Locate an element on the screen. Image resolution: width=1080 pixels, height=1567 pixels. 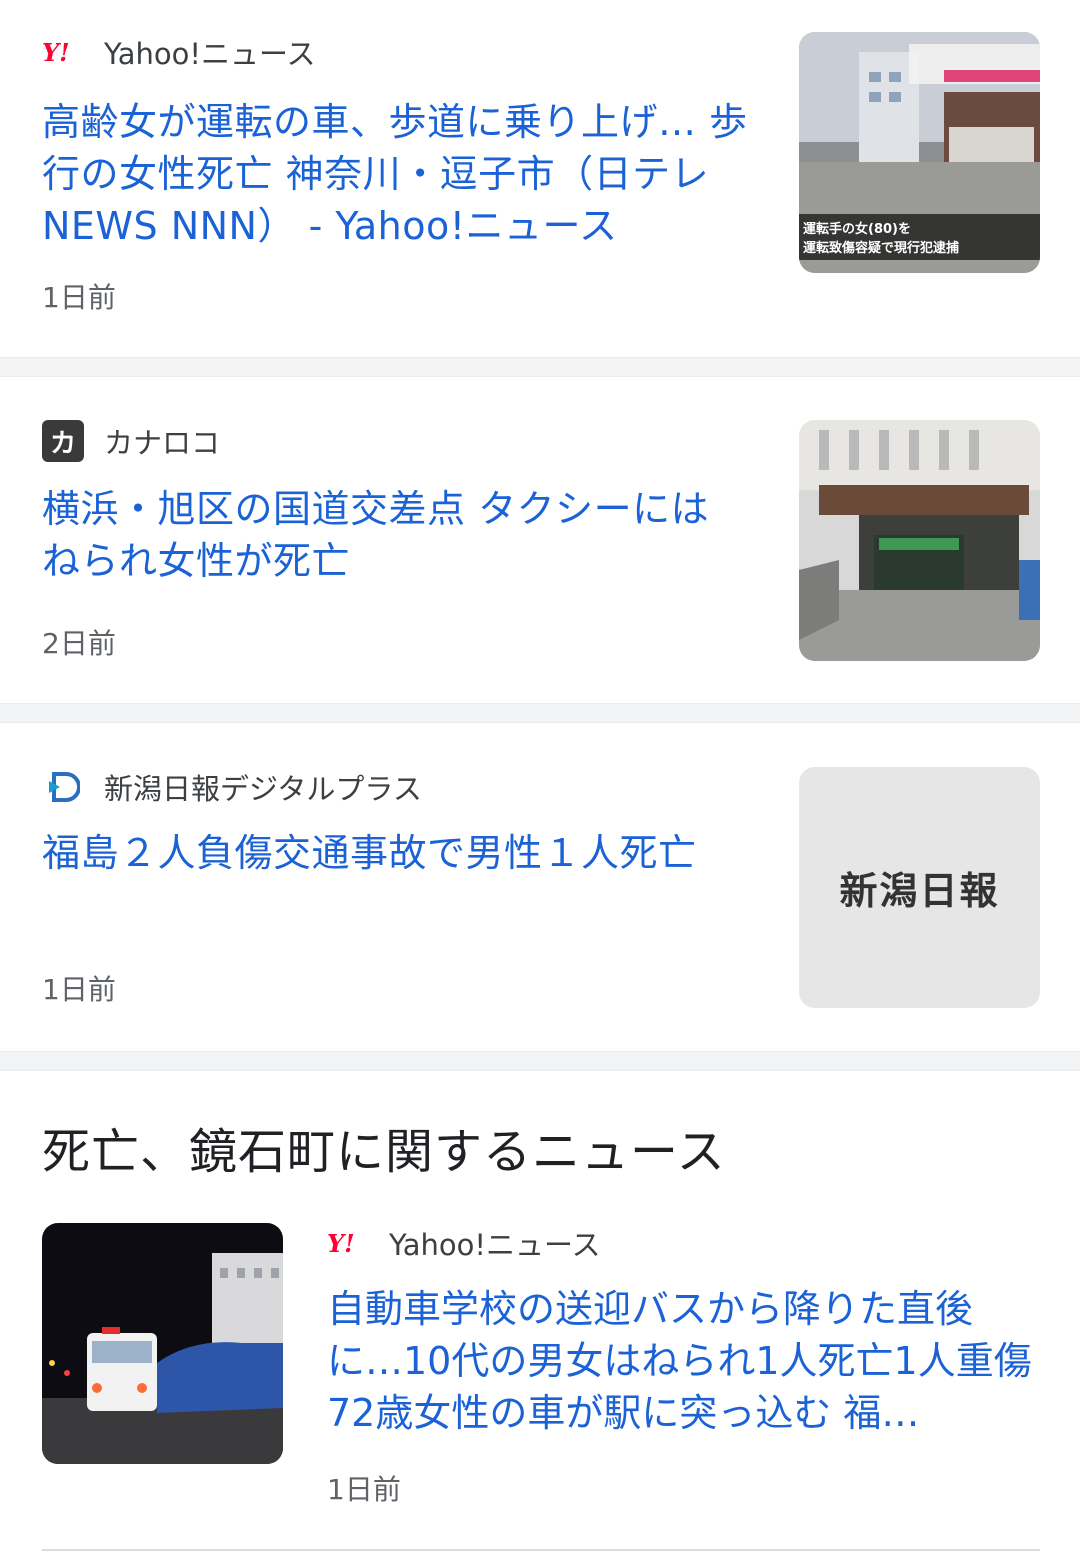
kanaloco-logo-icon: カ is located at coordinates (63, 441).